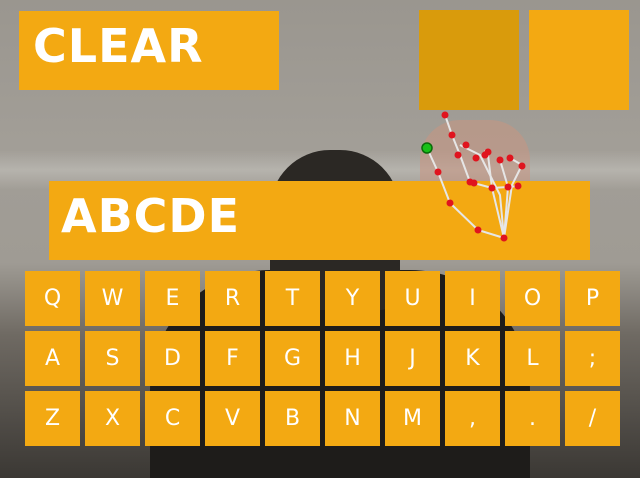 The height and width of the screenshot is (478, 640). Describe the element at coordinates (112, 298) in the screenshot. I see `key-0-1: W` at that location.